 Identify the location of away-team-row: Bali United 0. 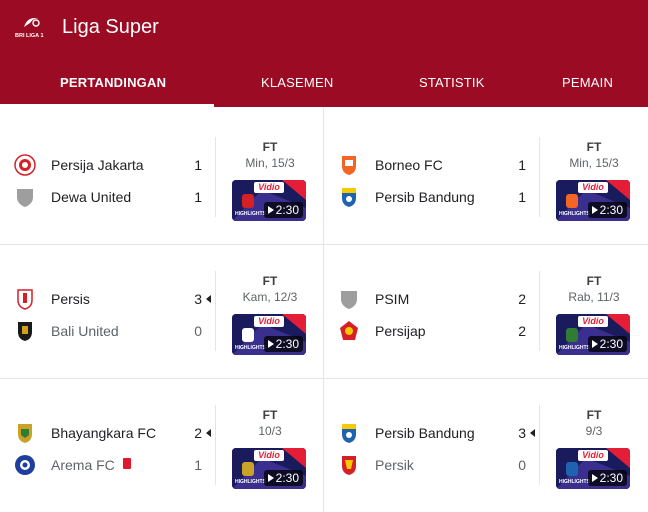
(107, 331).